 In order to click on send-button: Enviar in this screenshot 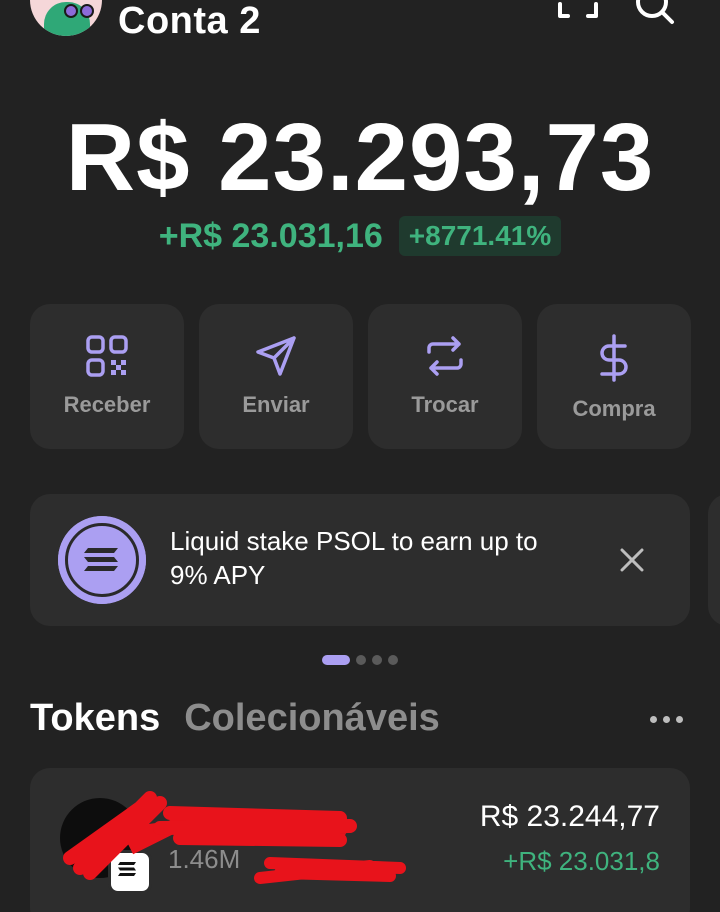, I will do `click(276, 376)`.